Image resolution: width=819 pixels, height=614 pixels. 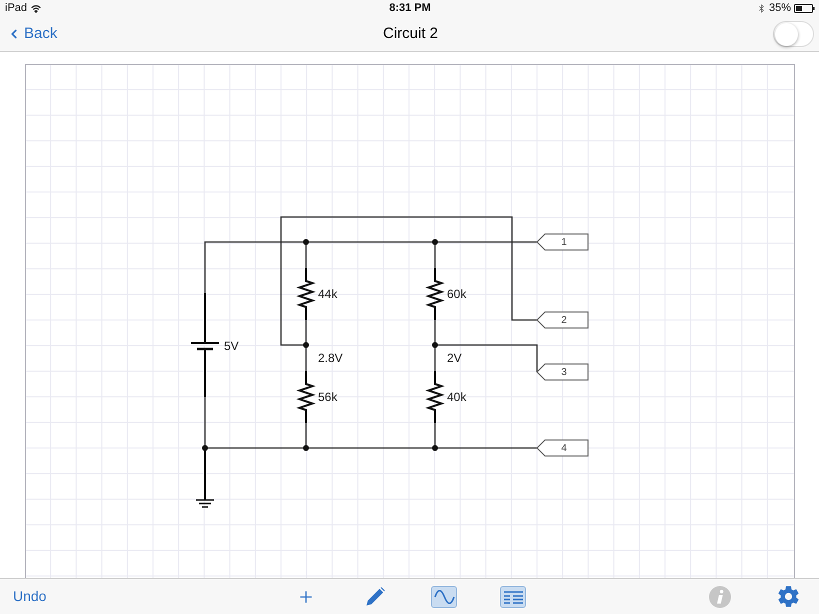 What do you see at coordinates (804, 8) in the screenshot?
I see `battery-icon` at bounding box center [804, 8].